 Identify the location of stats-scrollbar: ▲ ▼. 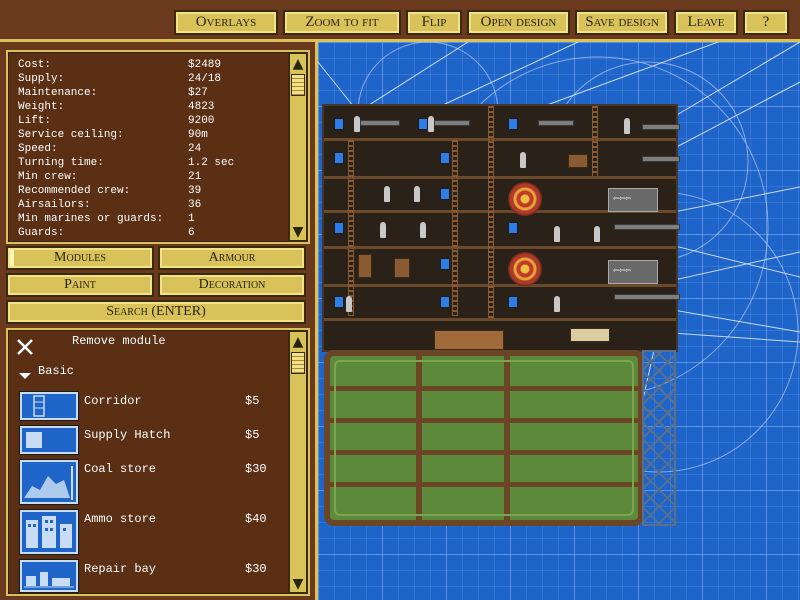
(298, 147).